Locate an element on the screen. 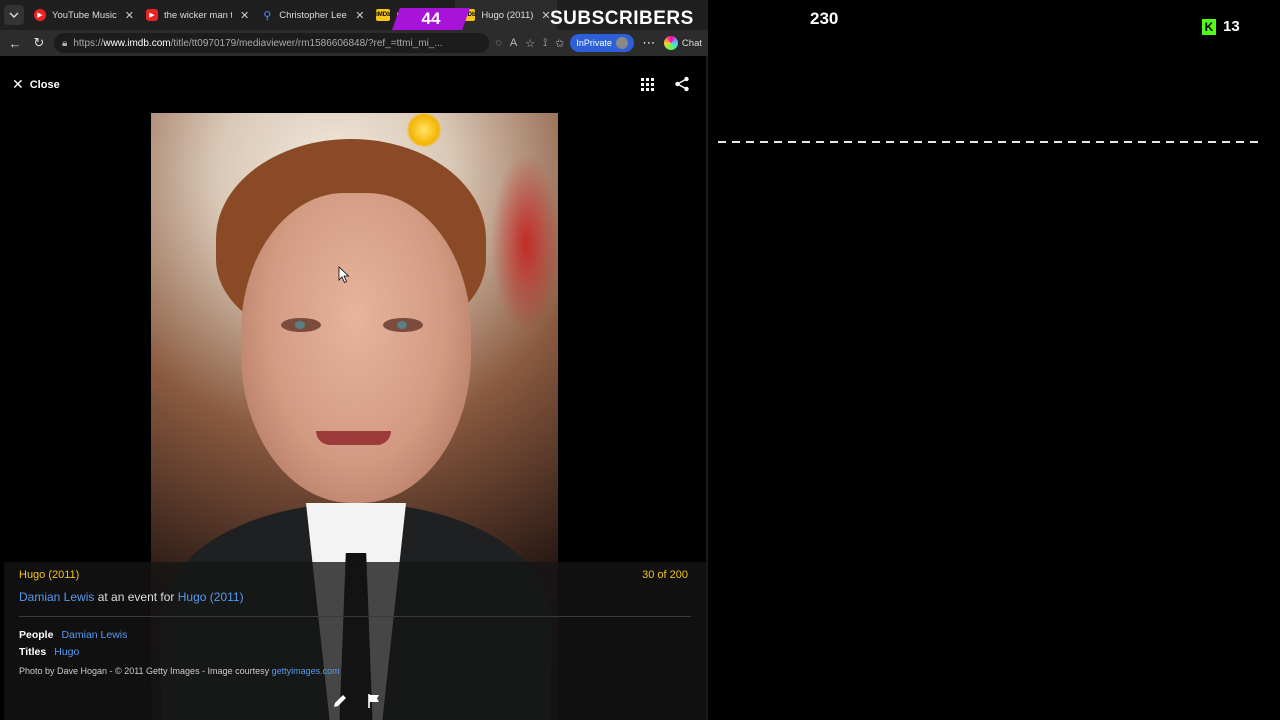 The width and height of the screenshot is (1280, 720). mouse-cursor-icon is located at coordinates (344, 275).